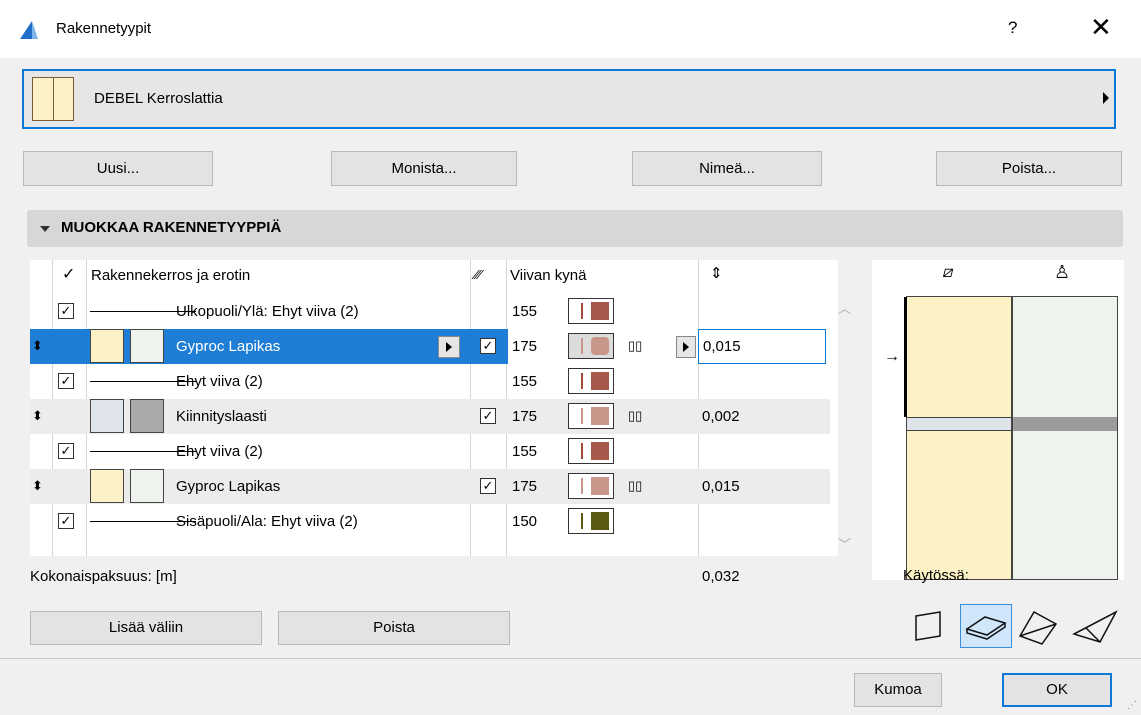  What do you see at coordinates (986, 626) in the screenshot?
I see `slab-usage-icon` at bounding box center [986, 626].